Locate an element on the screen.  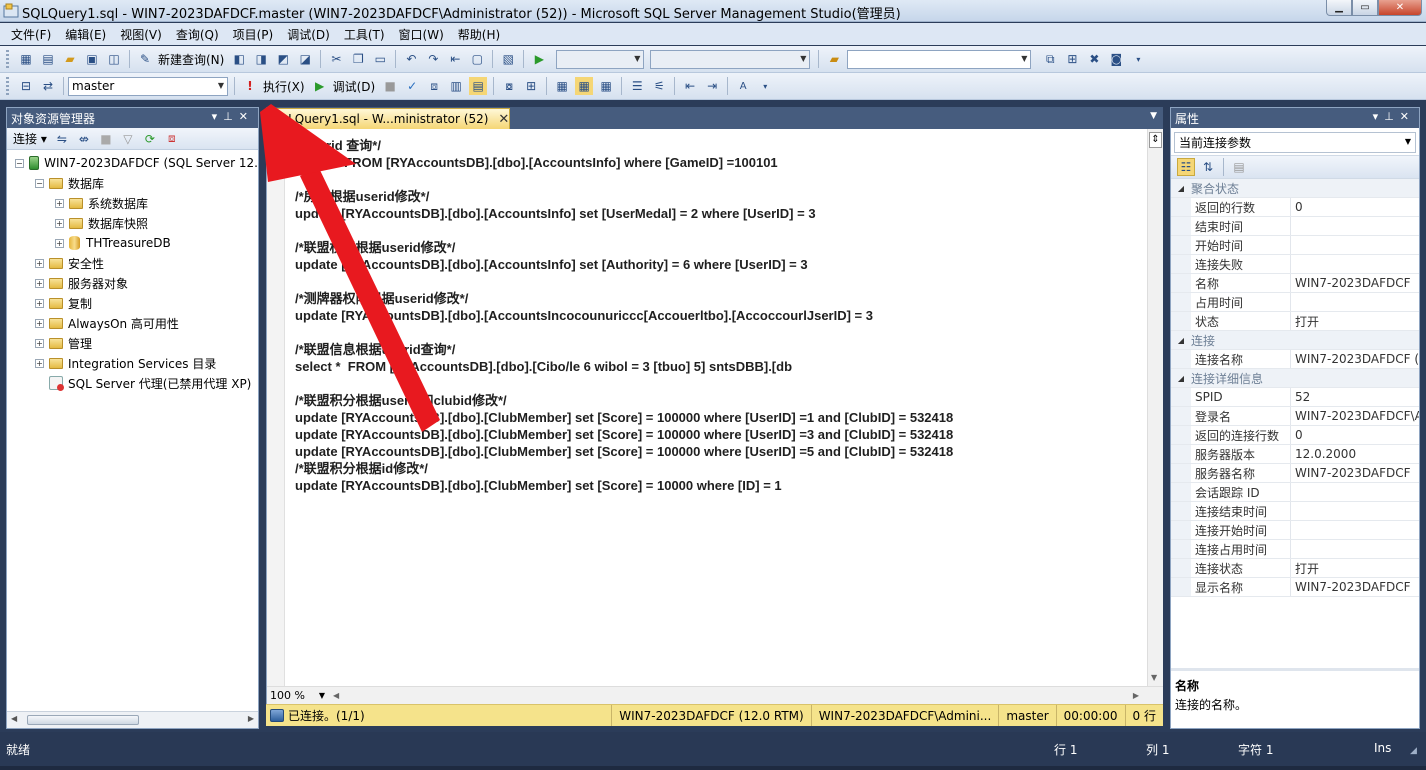
menu-query: 查询(Q) is located at coordinates (197, 34).